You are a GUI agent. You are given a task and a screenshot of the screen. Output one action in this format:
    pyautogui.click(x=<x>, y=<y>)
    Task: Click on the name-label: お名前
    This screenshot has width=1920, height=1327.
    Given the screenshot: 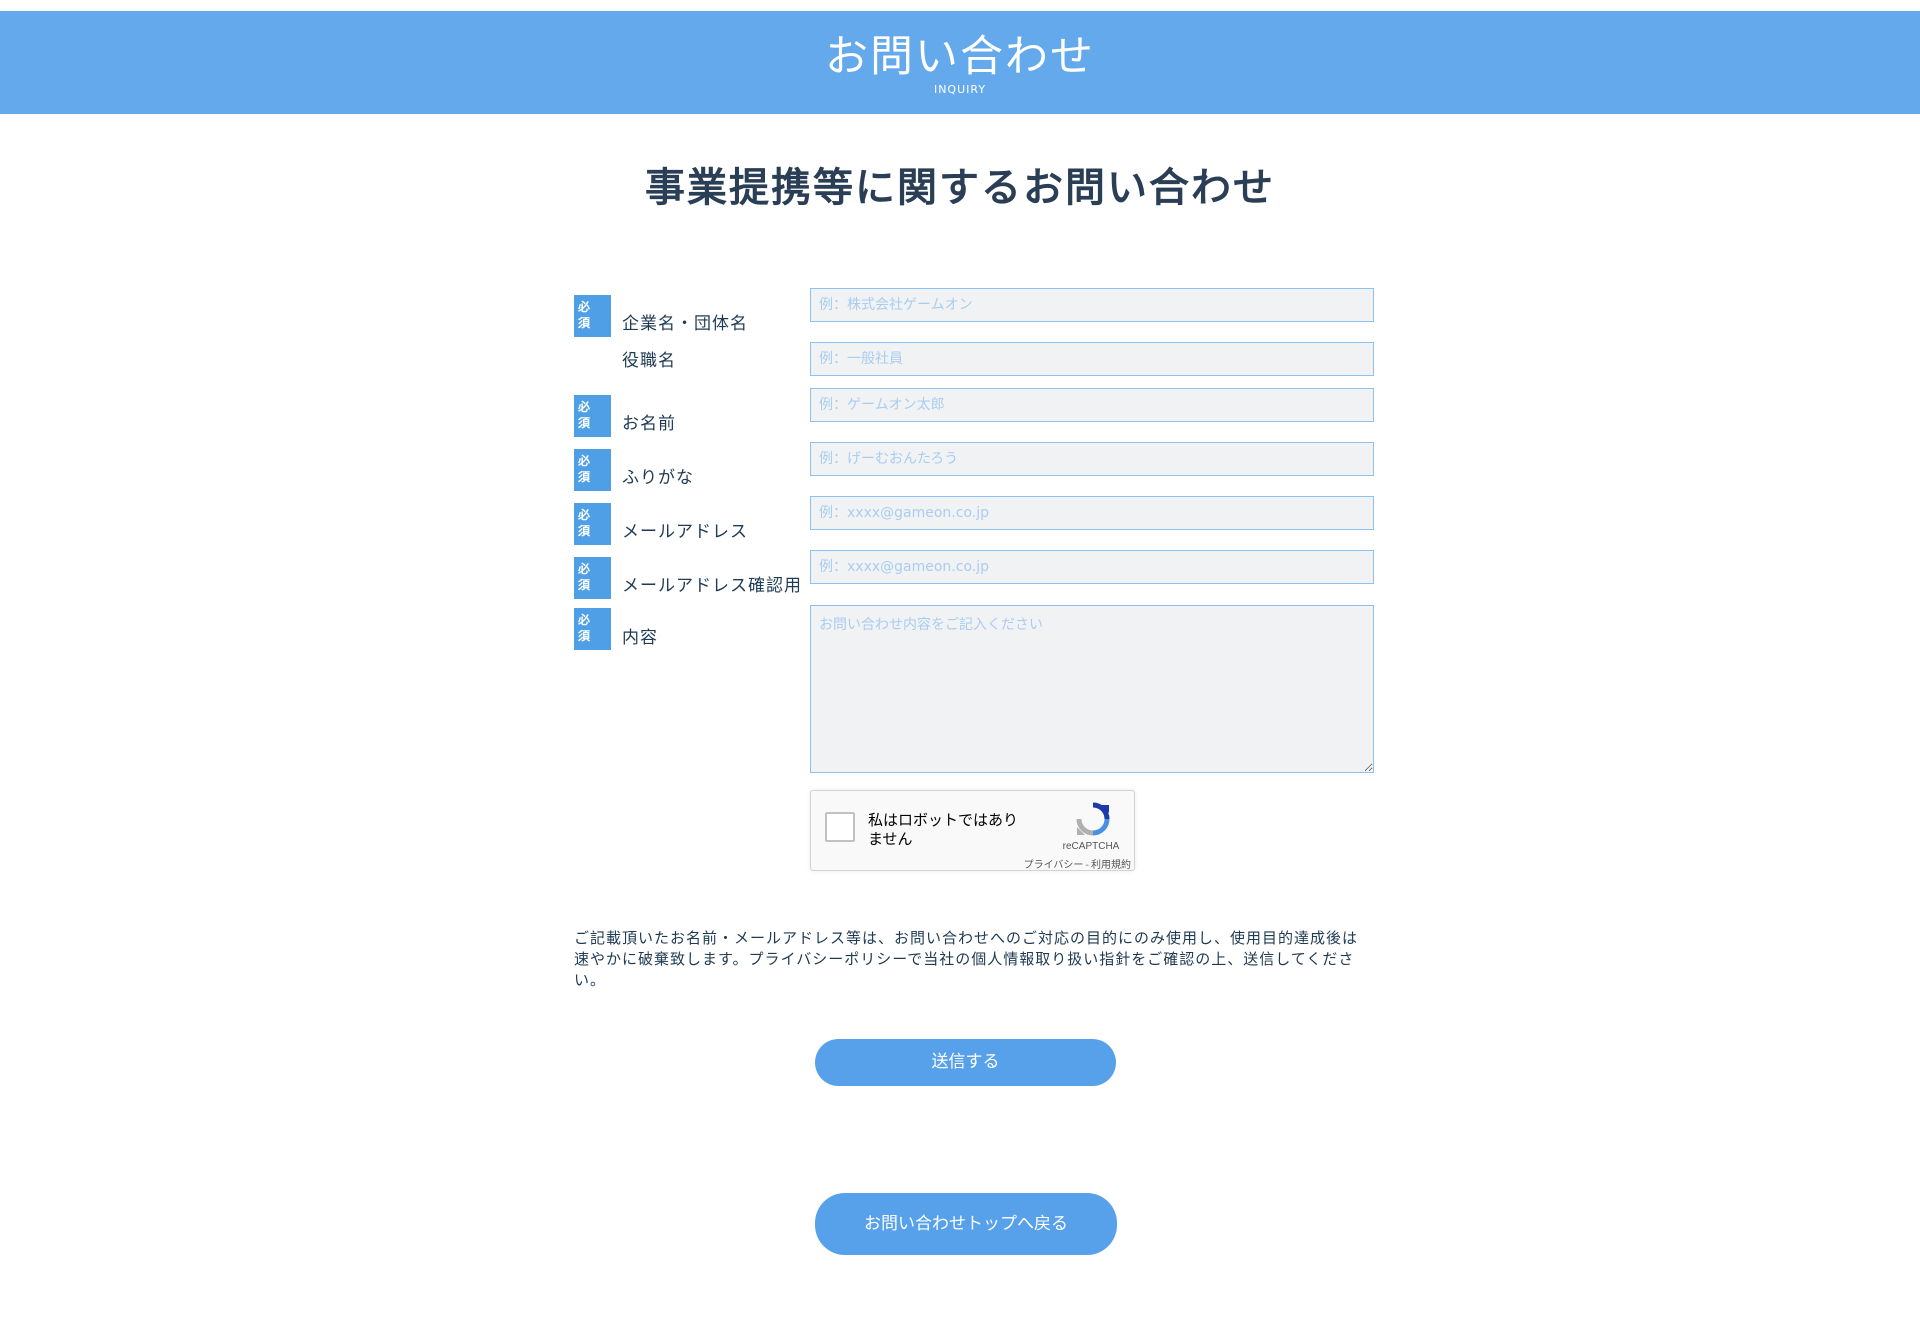 What is the action you would take?
    pyautogui.click(x=649, y=424)
    